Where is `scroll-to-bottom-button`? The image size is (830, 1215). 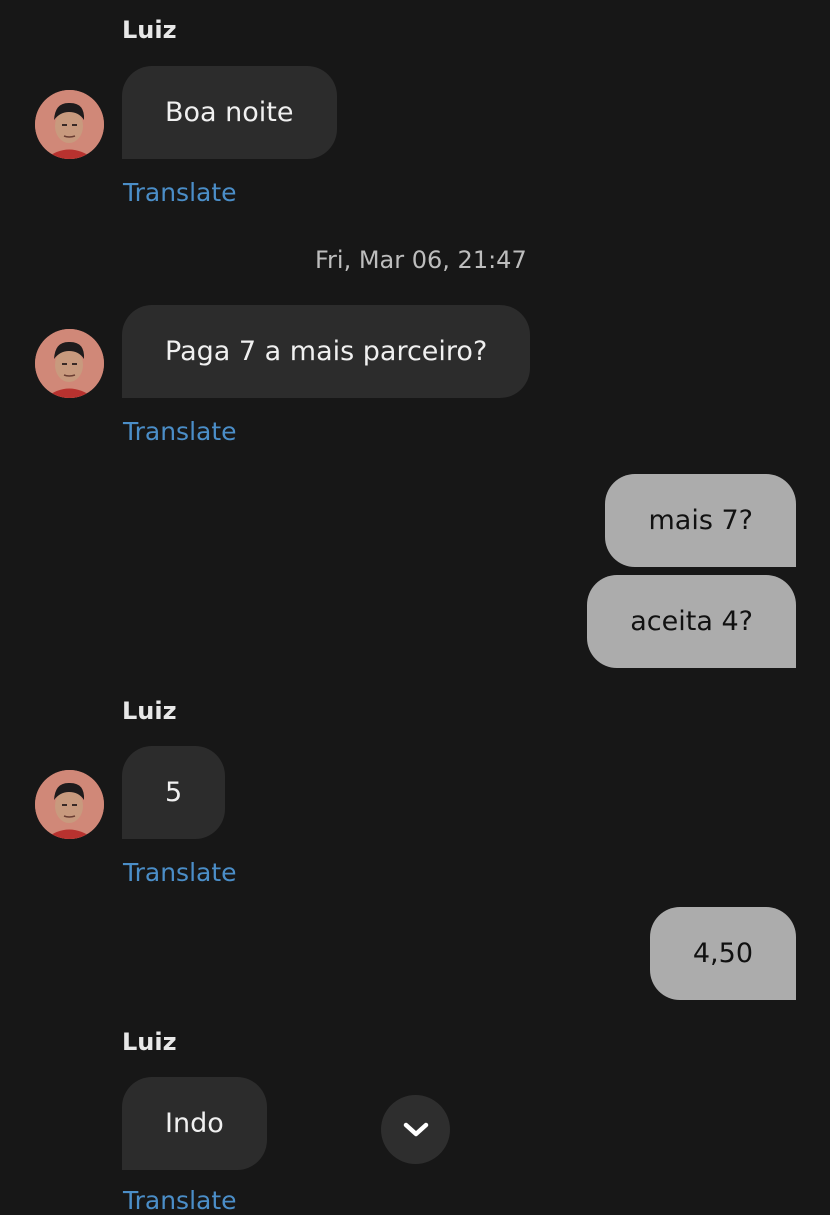
scroll-to-bottom-button is located at coordinates (415, 1129).